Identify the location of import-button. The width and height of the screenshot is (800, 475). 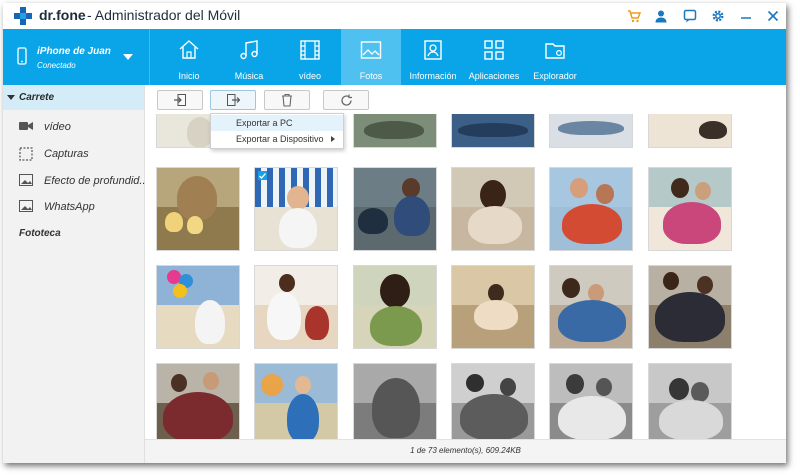
(180, 100).